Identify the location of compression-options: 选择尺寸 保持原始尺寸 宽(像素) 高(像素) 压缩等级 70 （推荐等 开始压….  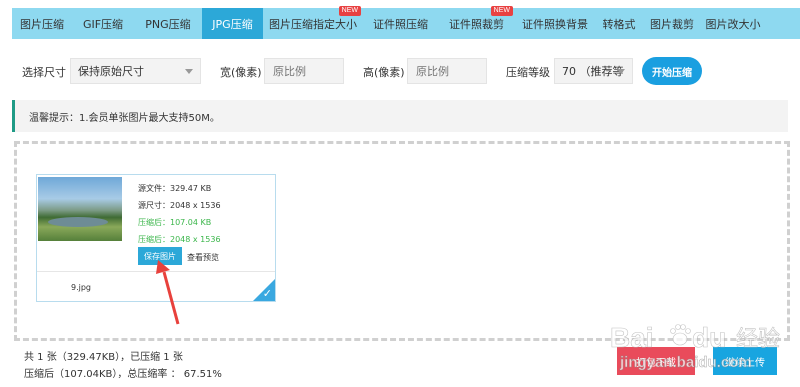
(400, 71).